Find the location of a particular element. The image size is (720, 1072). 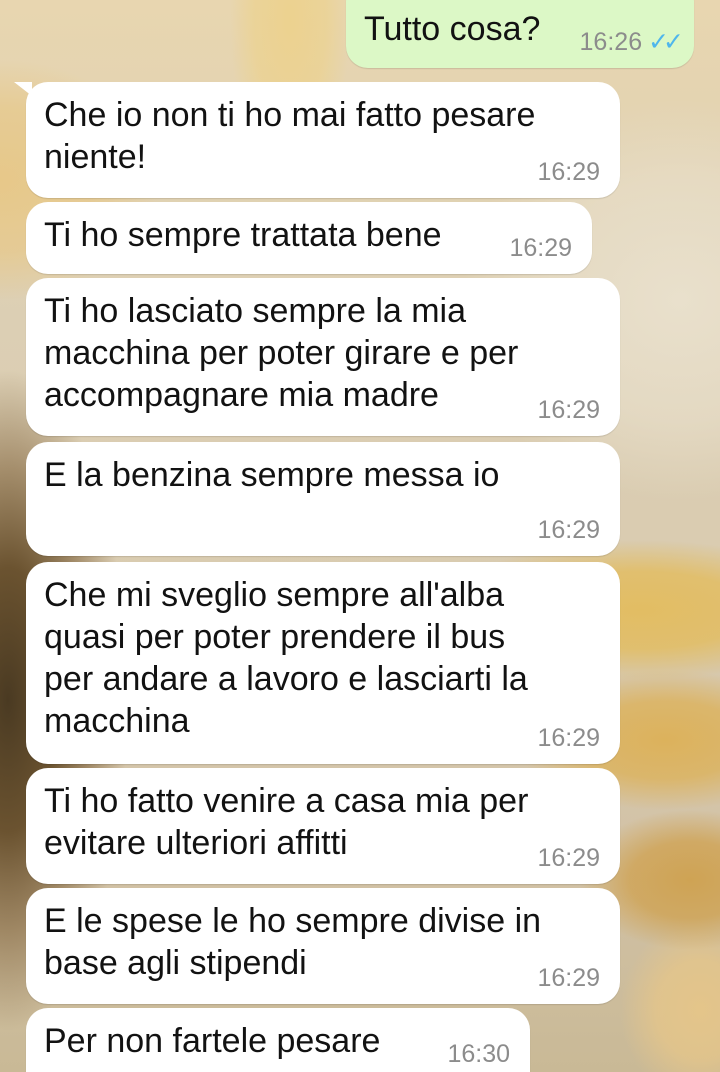

double-check-read-icon: ✓✓ is located at coordinates (666, 42).